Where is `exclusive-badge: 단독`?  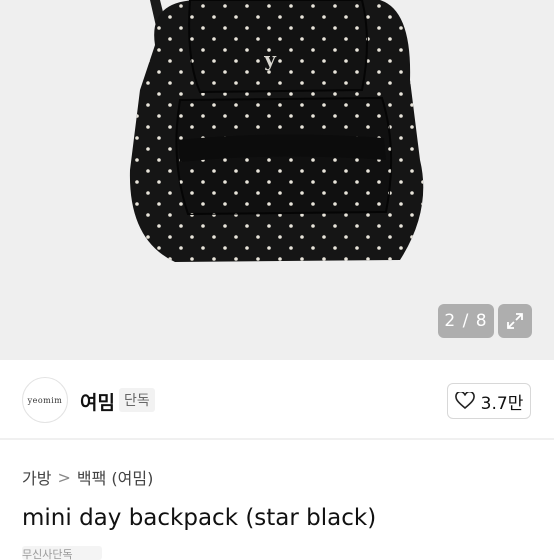 exclusive-badge: 단독 is located at coordinates (137, 400).